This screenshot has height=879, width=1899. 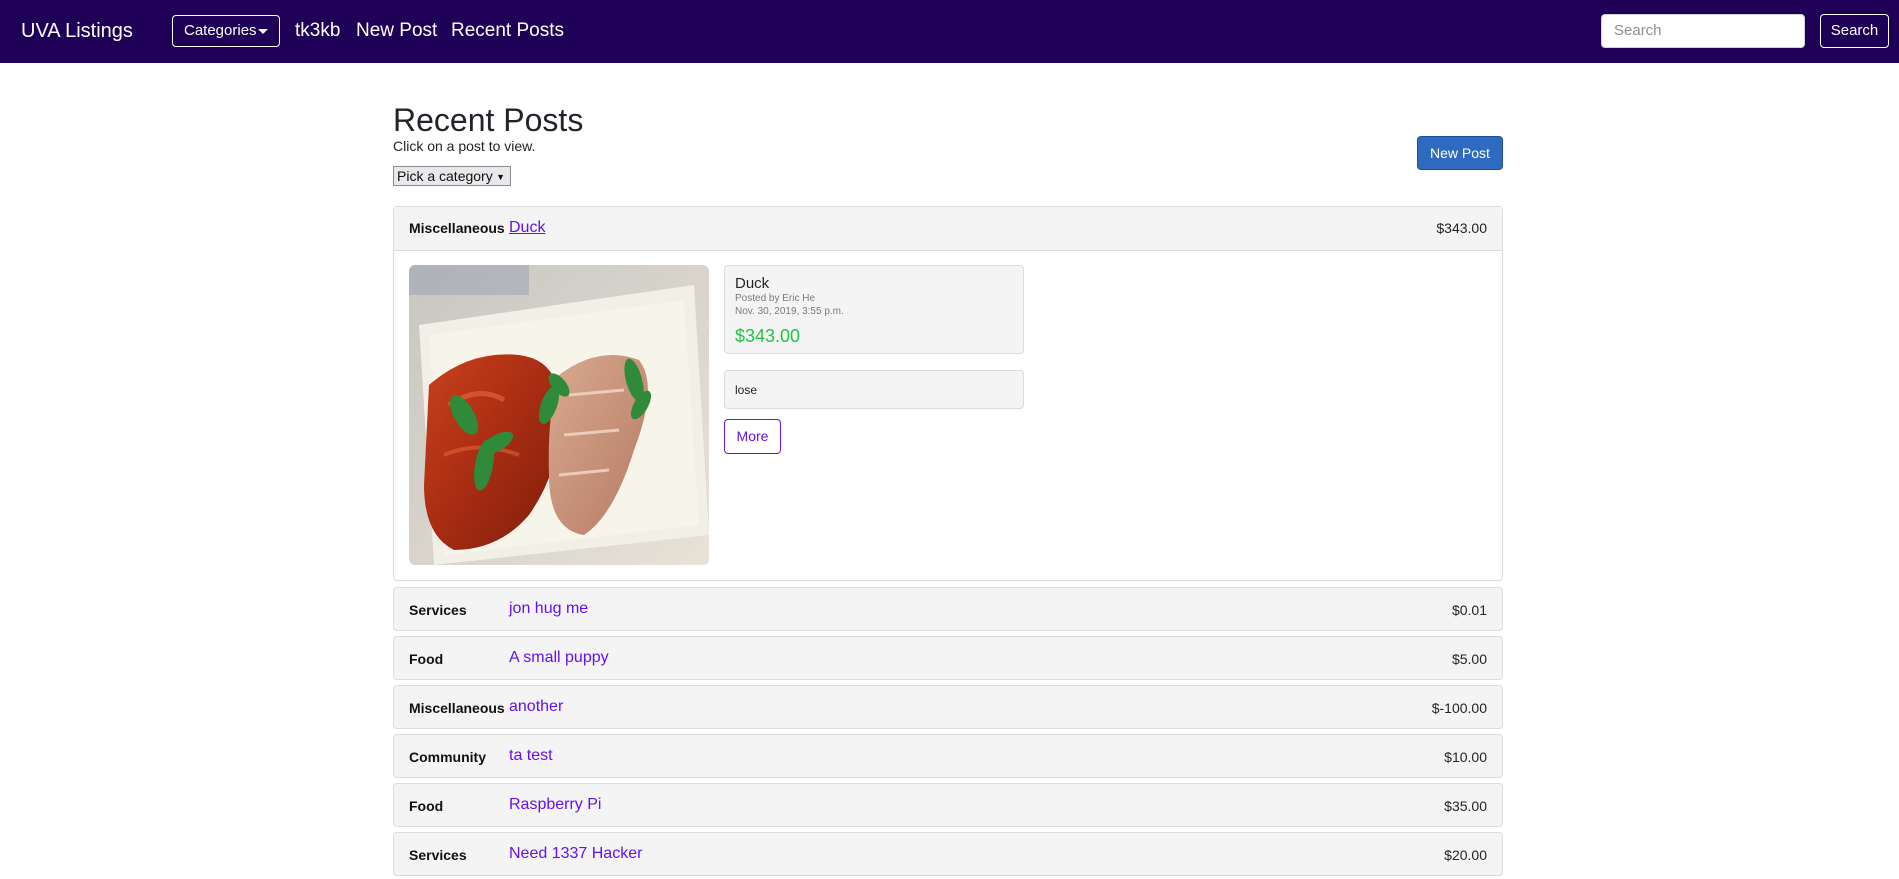 I want to click on post-price: $343.00, so click(x=1461, y=228).